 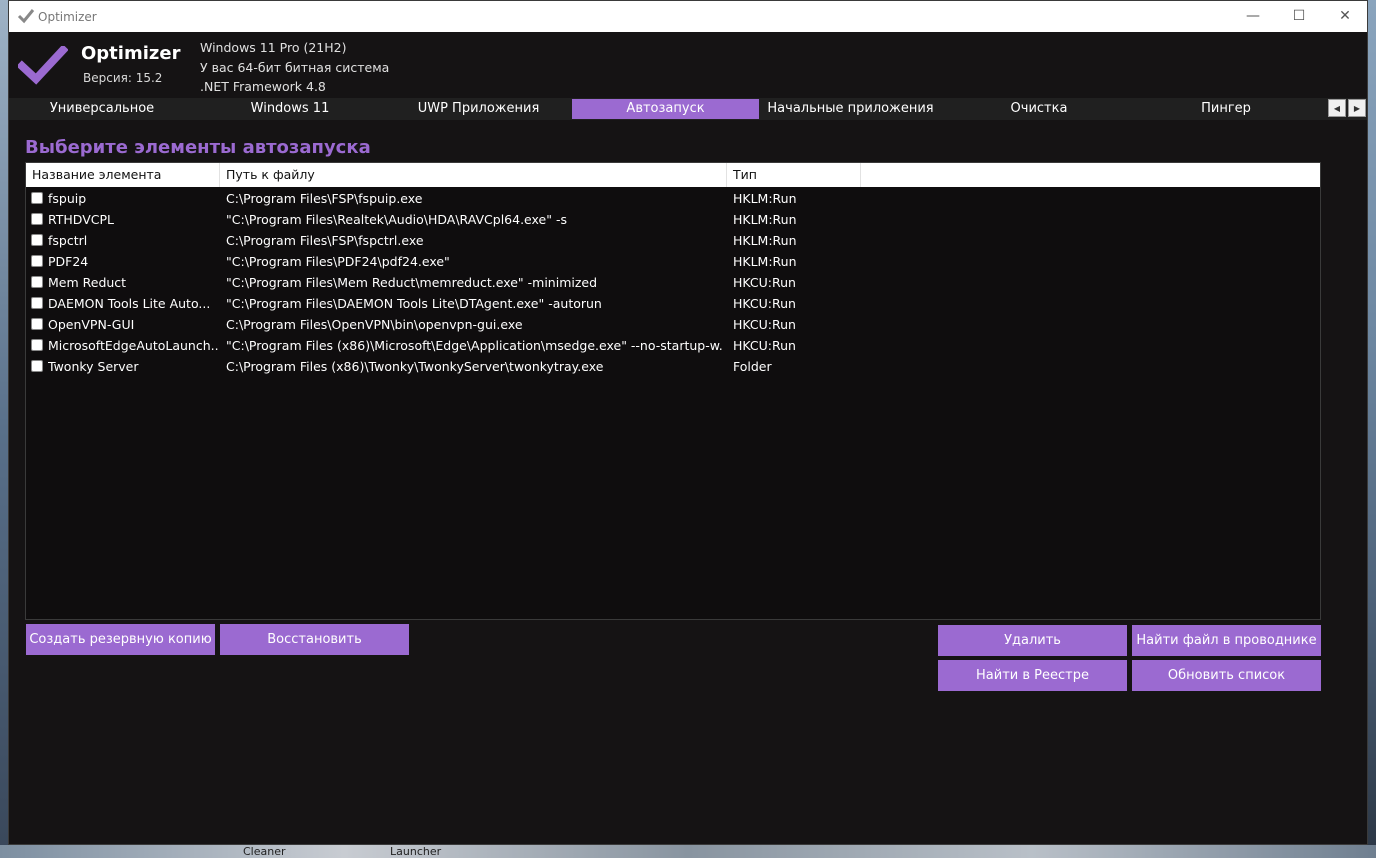 I want to click on checkmark-icon, so click(x=26, y=16).